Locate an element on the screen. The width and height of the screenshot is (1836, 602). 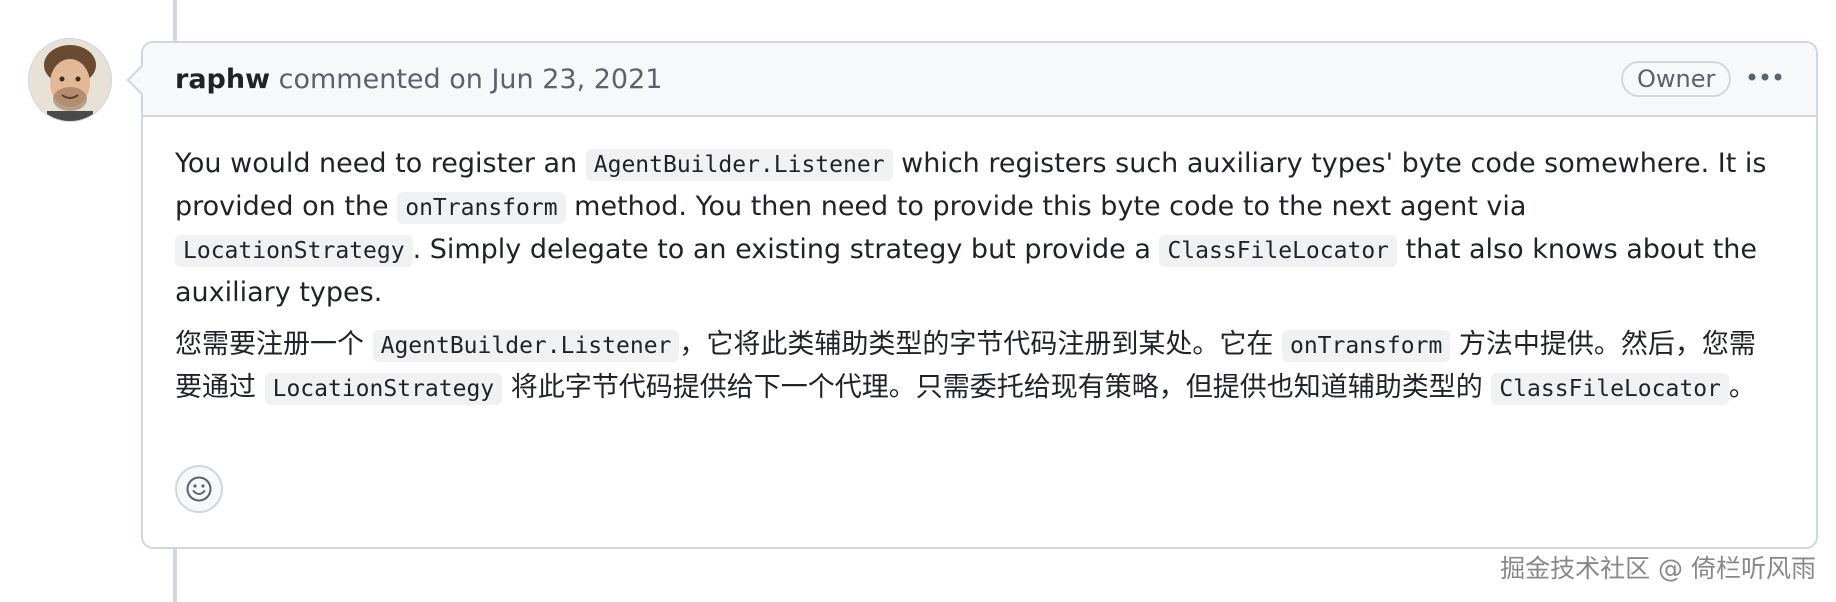
smiley-icon is located at coordinates (199, 489).